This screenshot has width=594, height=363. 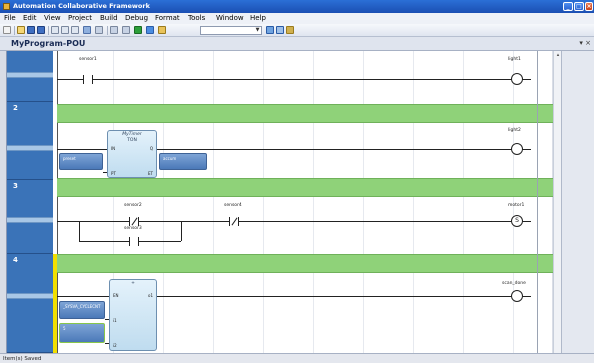 I want to click on output-variable-accum: accum, so click(x=183, y=161).